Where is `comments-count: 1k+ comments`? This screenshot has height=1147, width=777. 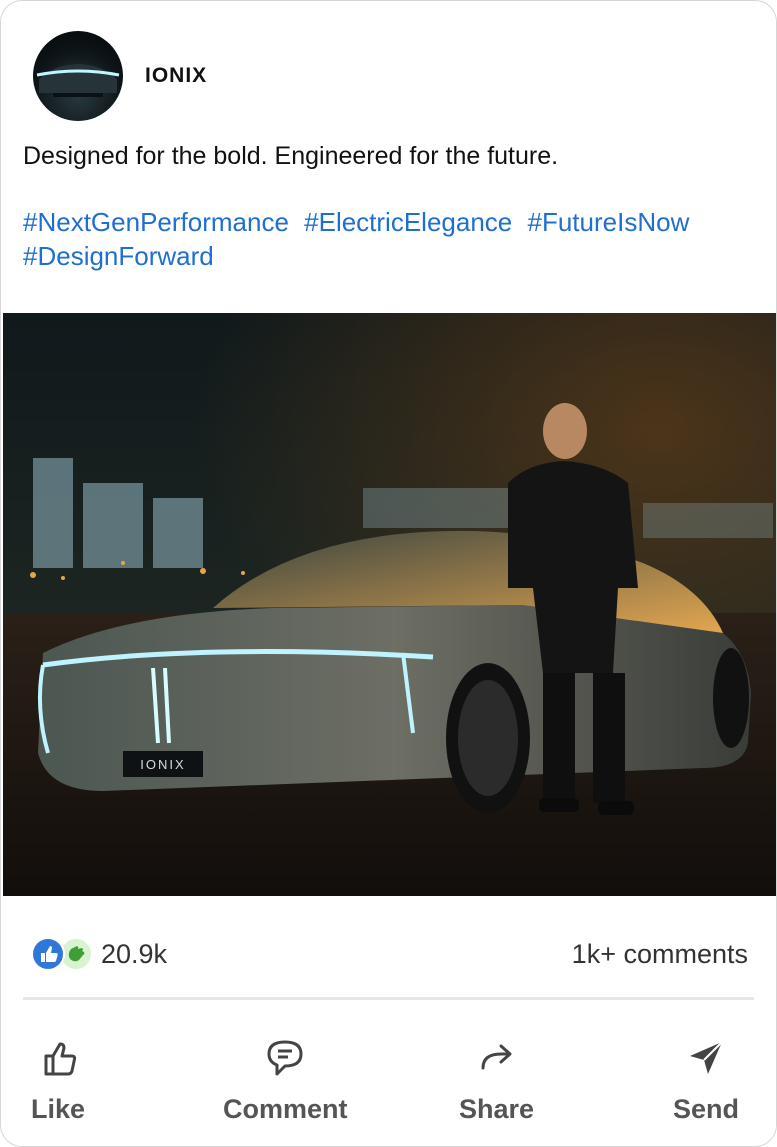
comments-count: 1k+ comments is located at coordinates (660, 954).